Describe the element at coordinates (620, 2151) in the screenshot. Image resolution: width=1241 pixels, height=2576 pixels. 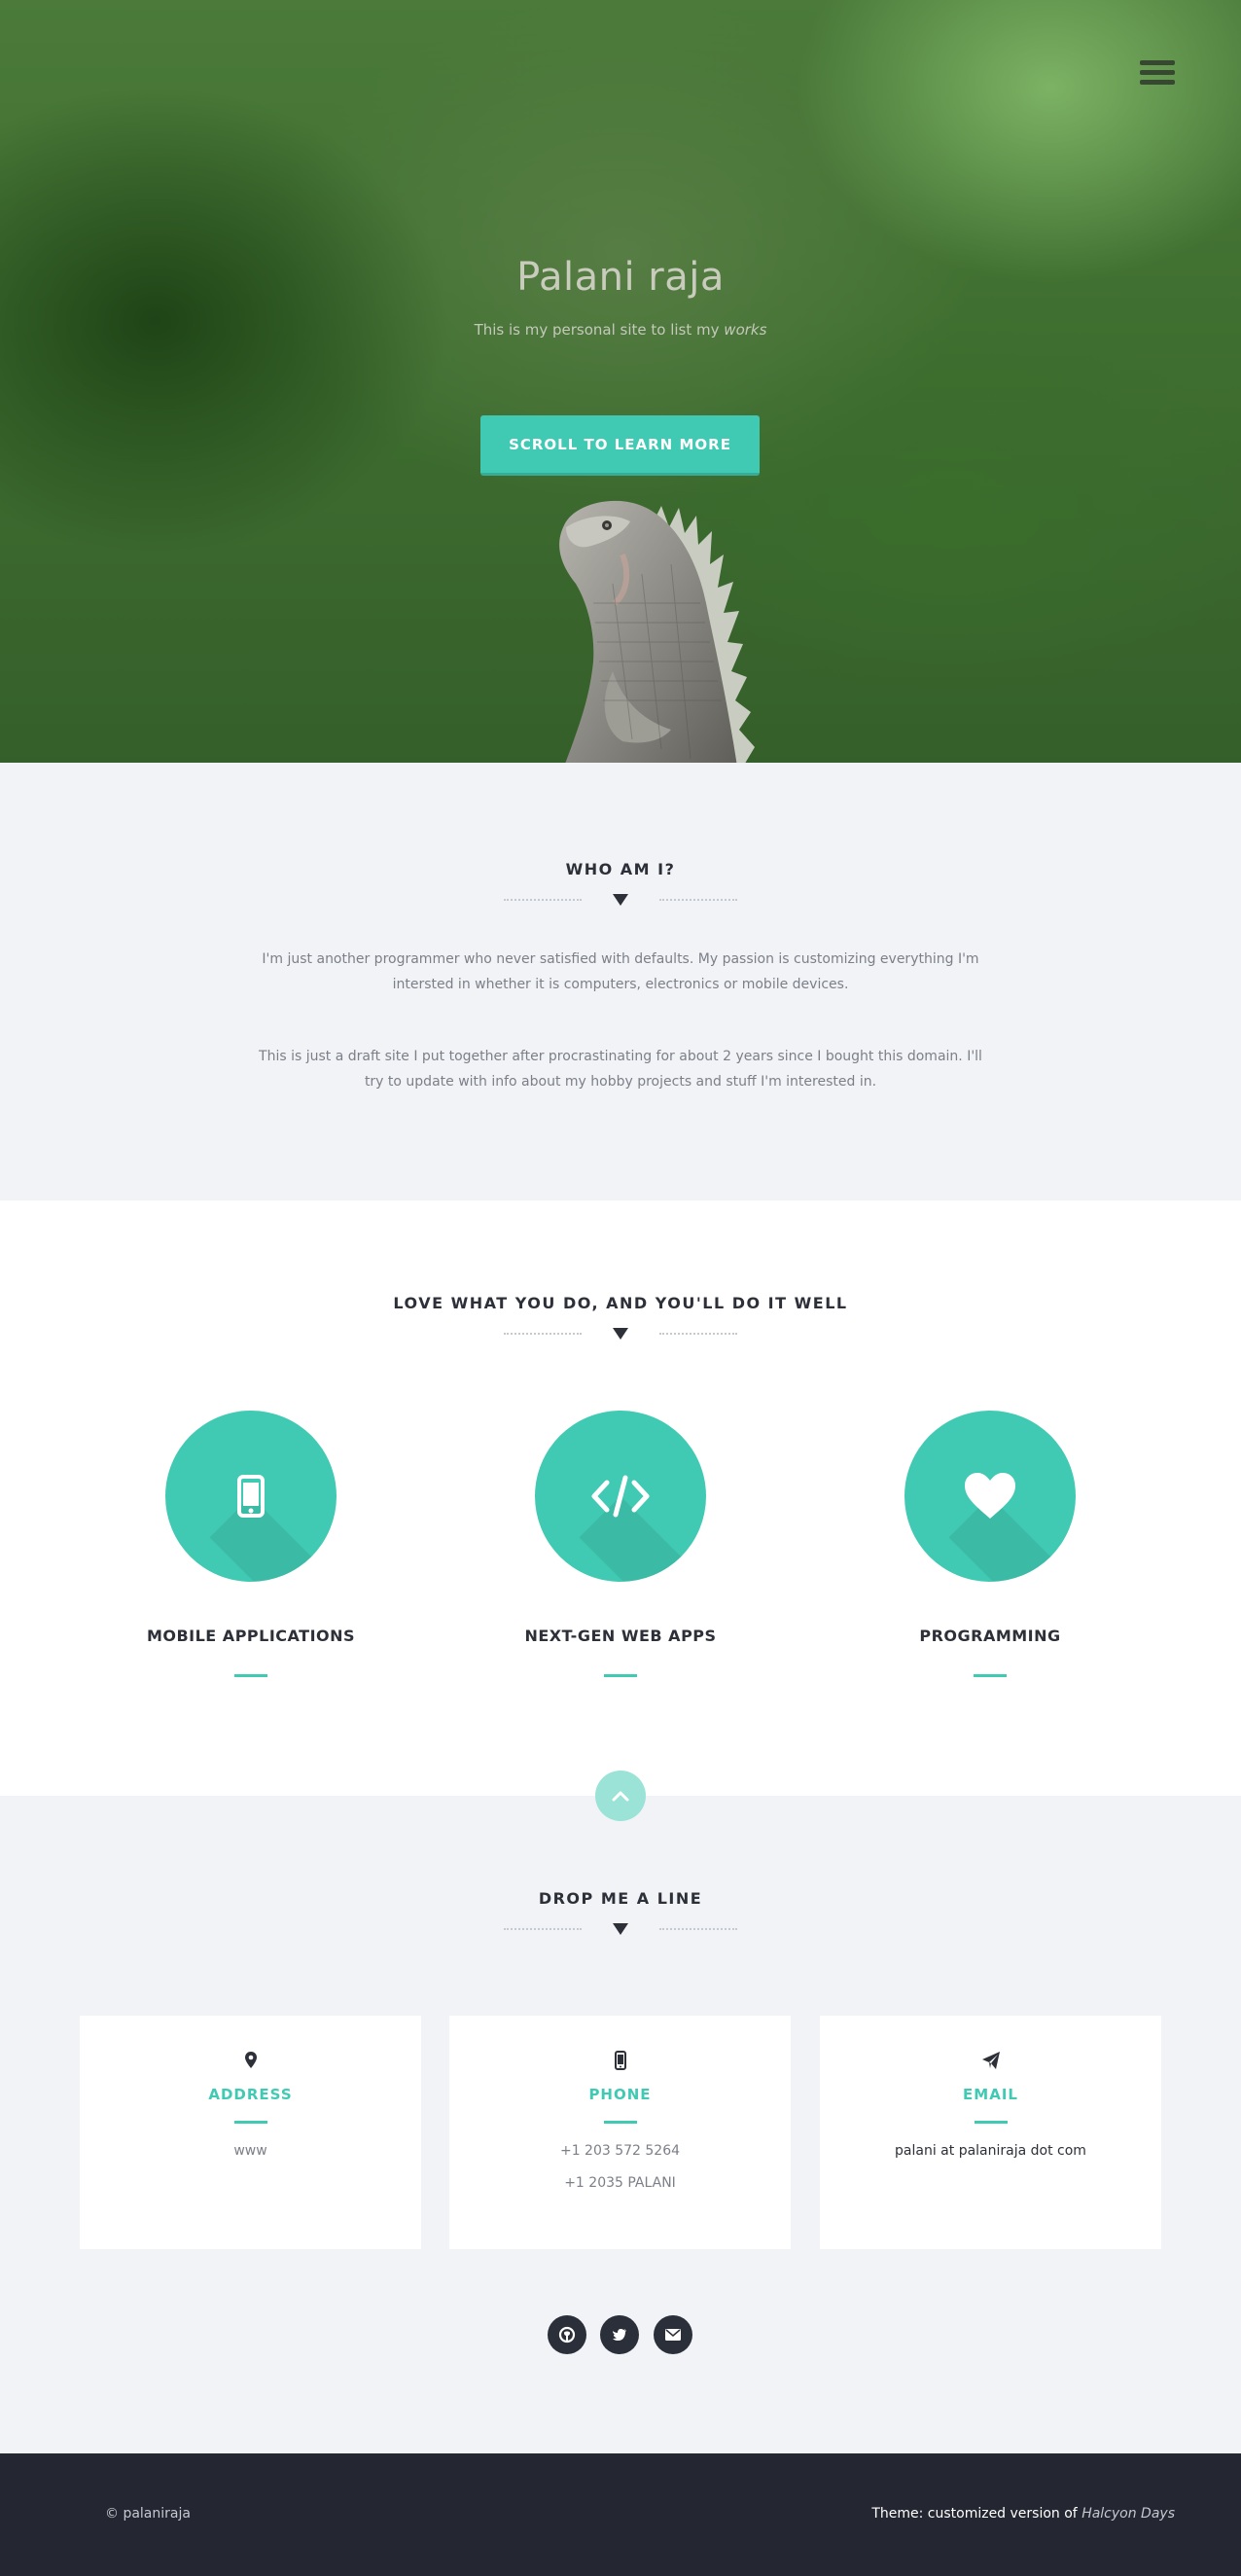
I see `phone-number-1: +1 203 572 5264` at that location.